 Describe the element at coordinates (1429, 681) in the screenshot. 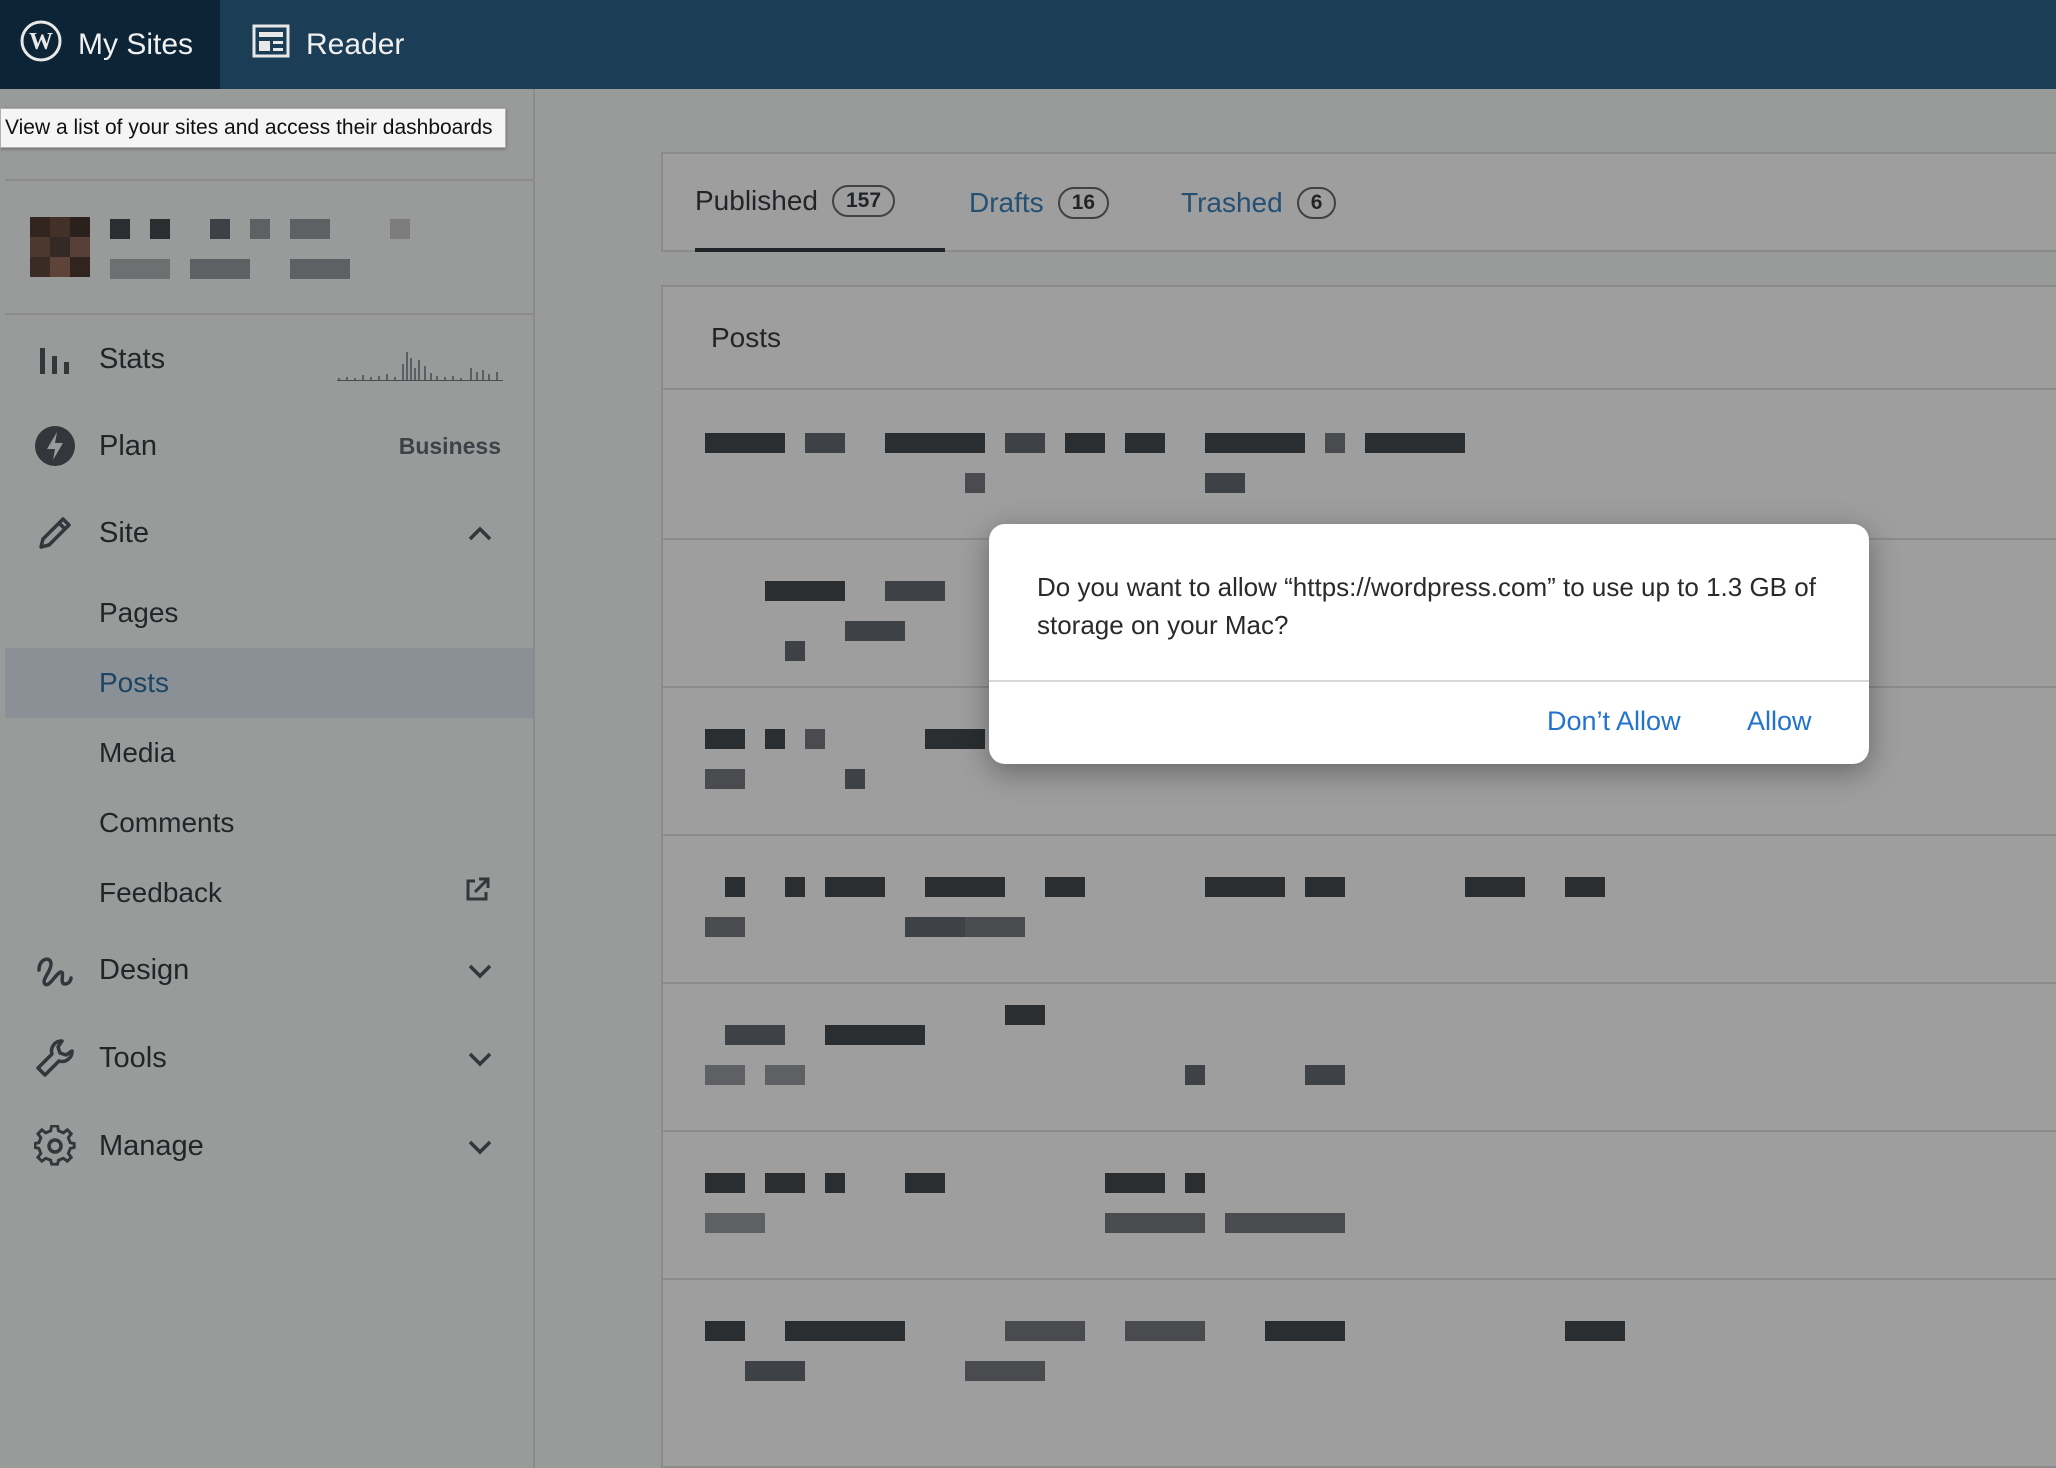

I see `dialog-divider` at that location.